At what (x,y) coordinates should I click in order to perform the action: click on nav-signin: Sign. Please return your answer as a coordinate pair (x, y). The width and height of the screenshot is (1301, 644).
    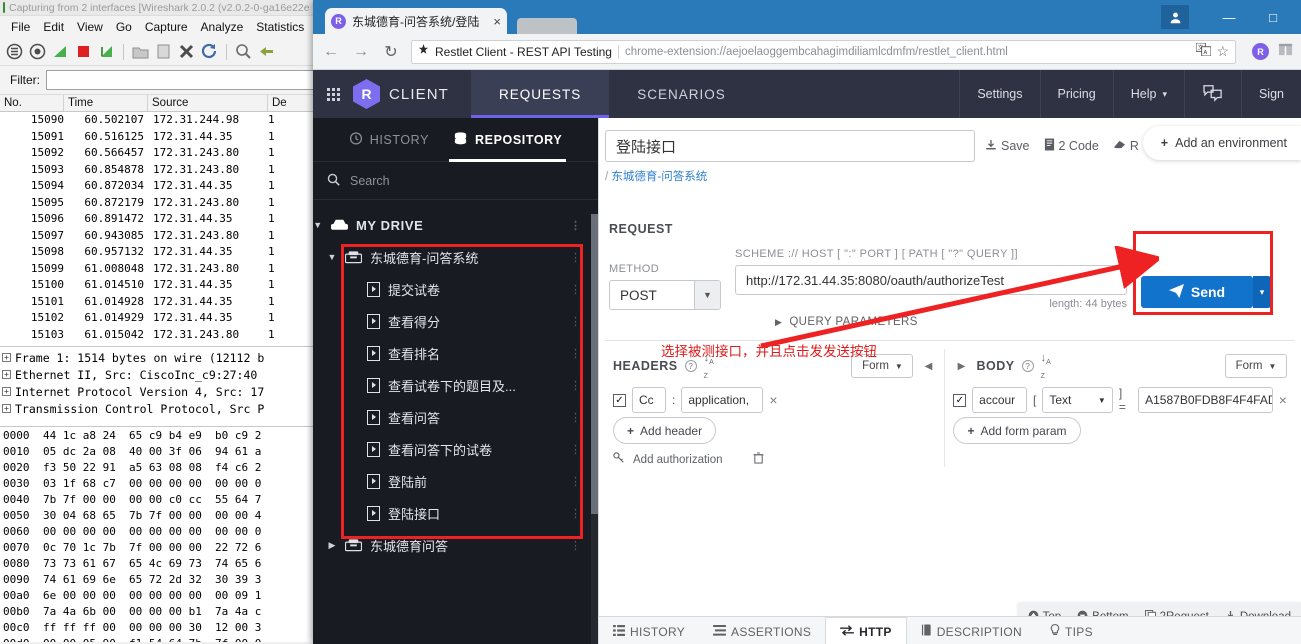
    Looking at the image, I should click on (1270, 94).